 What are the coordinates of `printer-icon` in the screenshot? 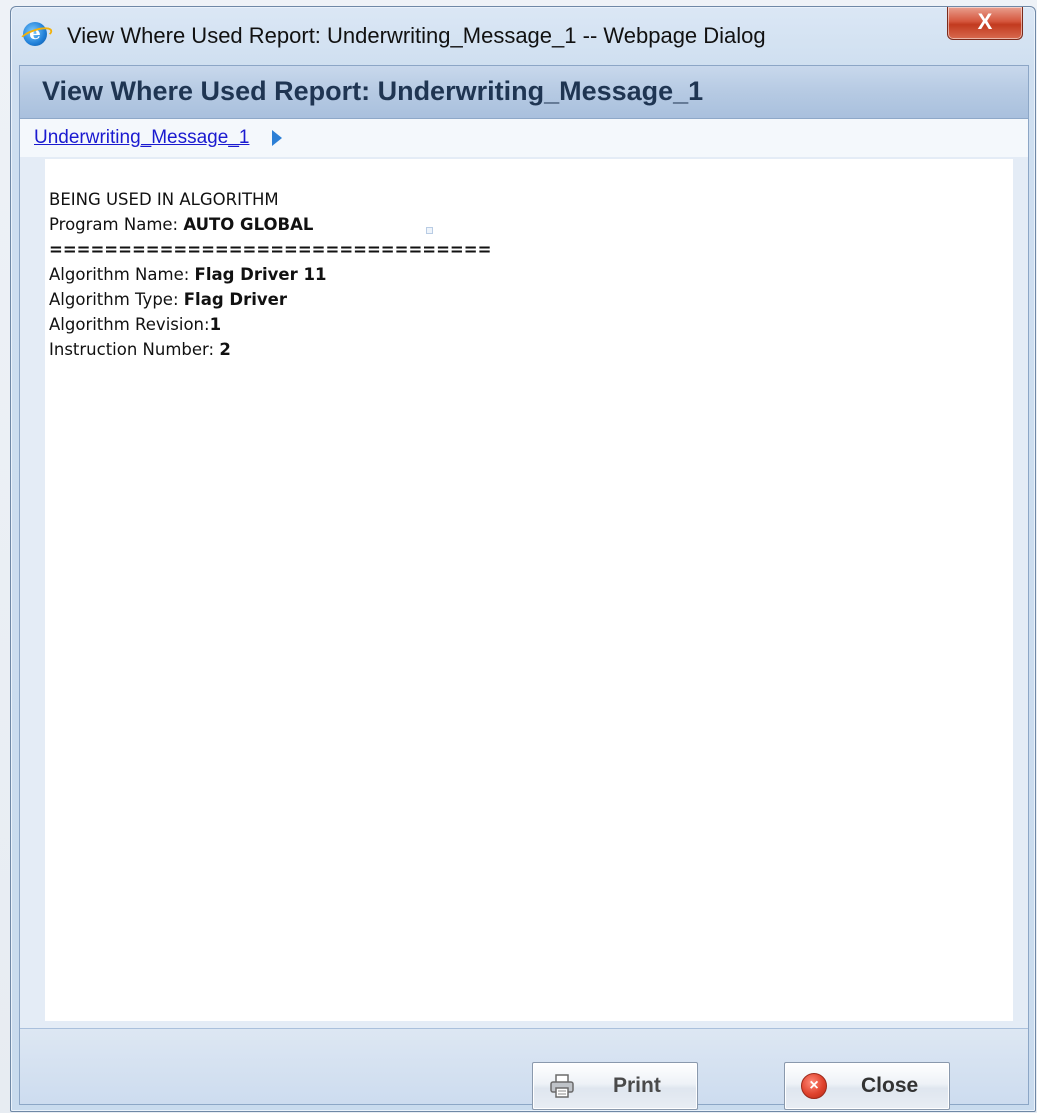 It's located at (562, 1086).